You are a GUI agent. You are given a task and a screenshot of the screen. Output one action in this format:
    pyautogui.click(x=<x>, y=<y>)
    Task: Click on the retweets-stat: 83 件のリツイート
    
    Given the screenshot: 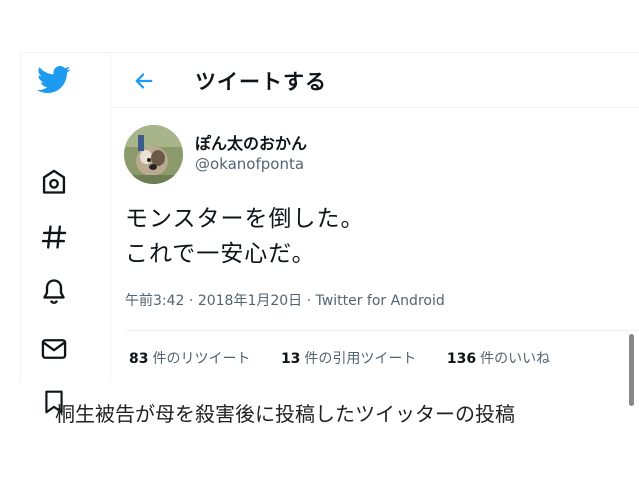 What is the action you would take?
    pyautogui.click(x=189, y=358)
    